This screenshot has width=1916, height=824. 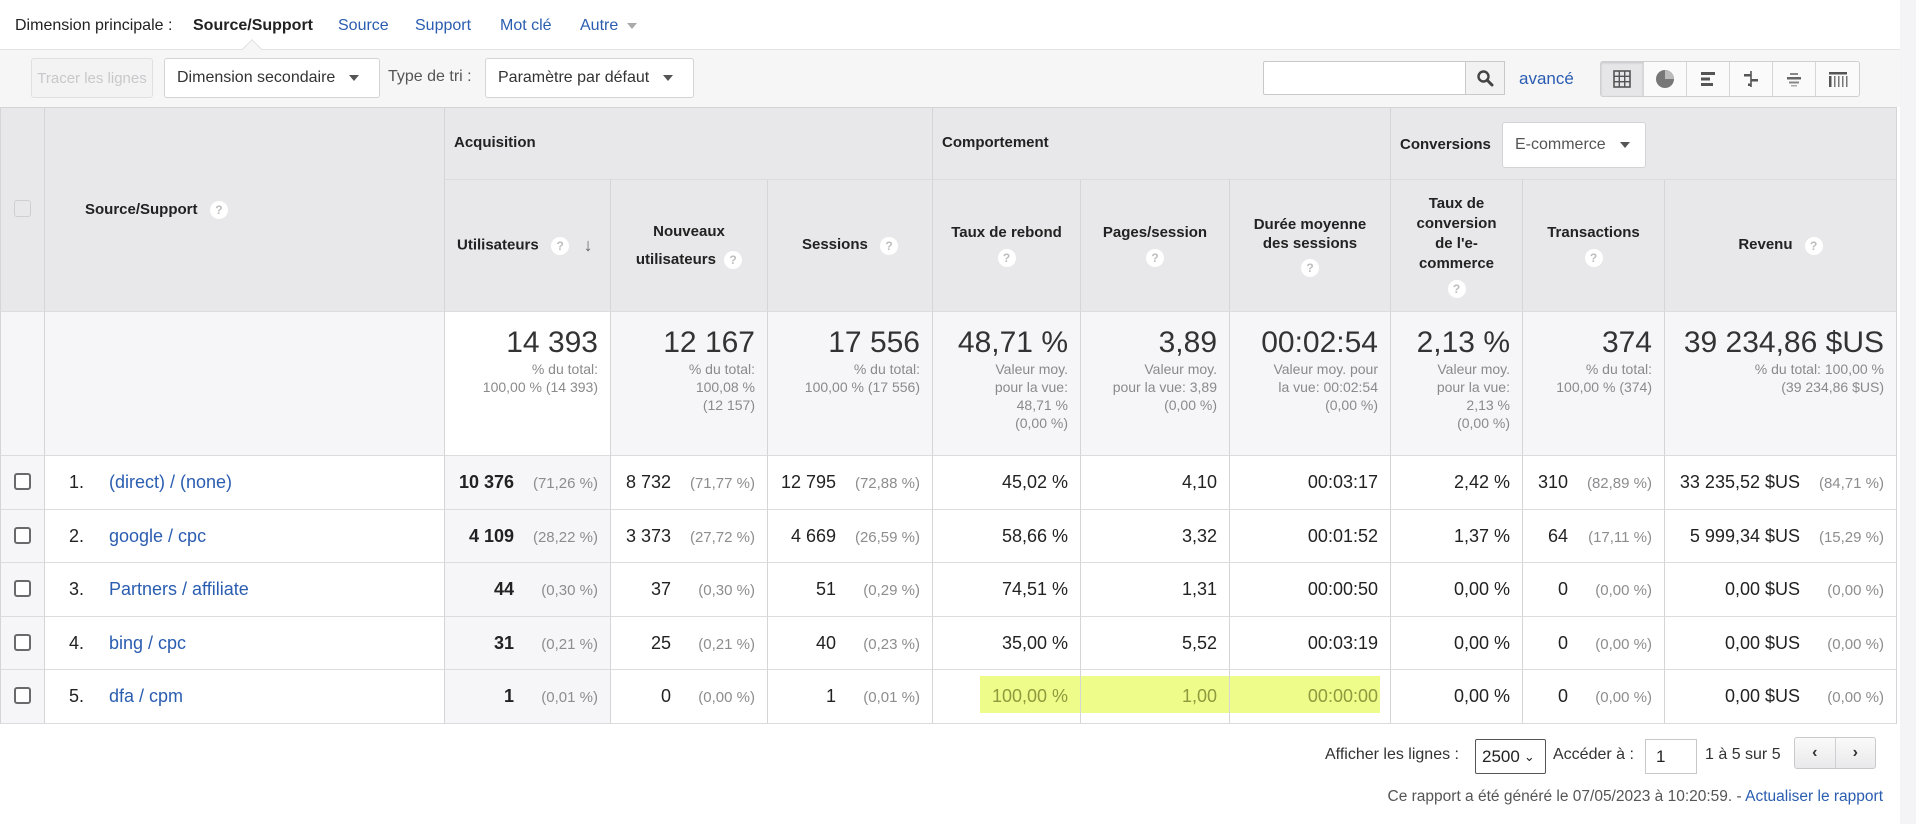 I want to click on metric-value: 8 732, so click(x=648, y=482).